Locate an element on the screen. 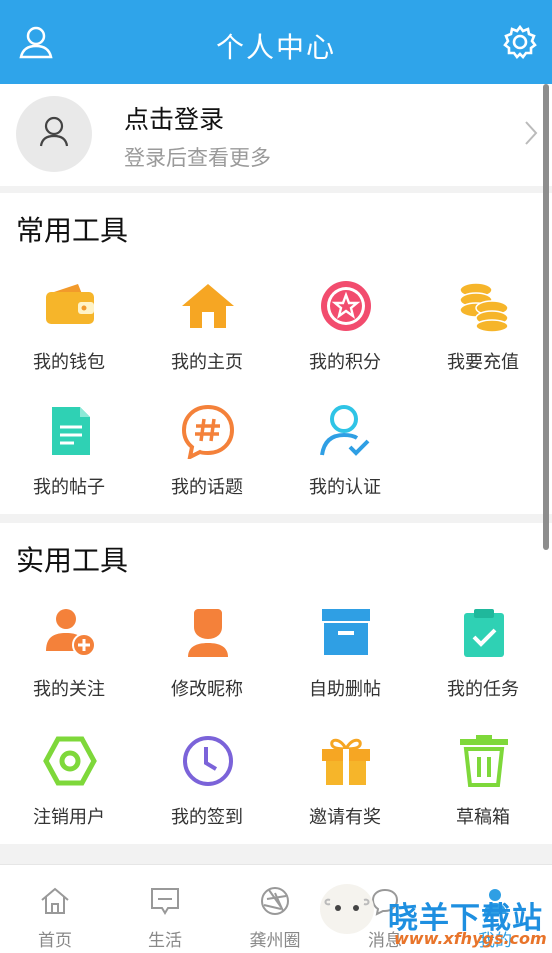  tool-label: 我要充值 is located at coordinates (483, 362).